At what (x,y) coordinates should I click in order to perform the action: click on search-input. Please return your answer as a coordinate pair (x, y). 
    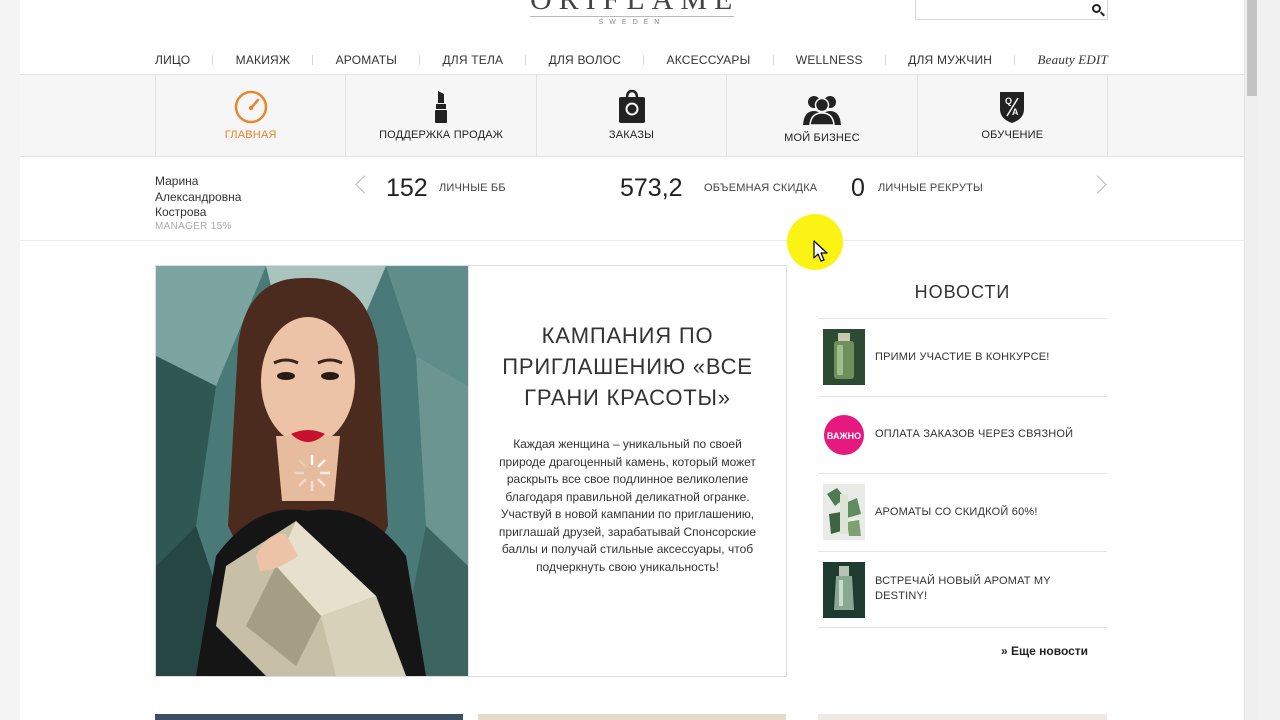
    Looking at the image, I should click on (1011, 10).